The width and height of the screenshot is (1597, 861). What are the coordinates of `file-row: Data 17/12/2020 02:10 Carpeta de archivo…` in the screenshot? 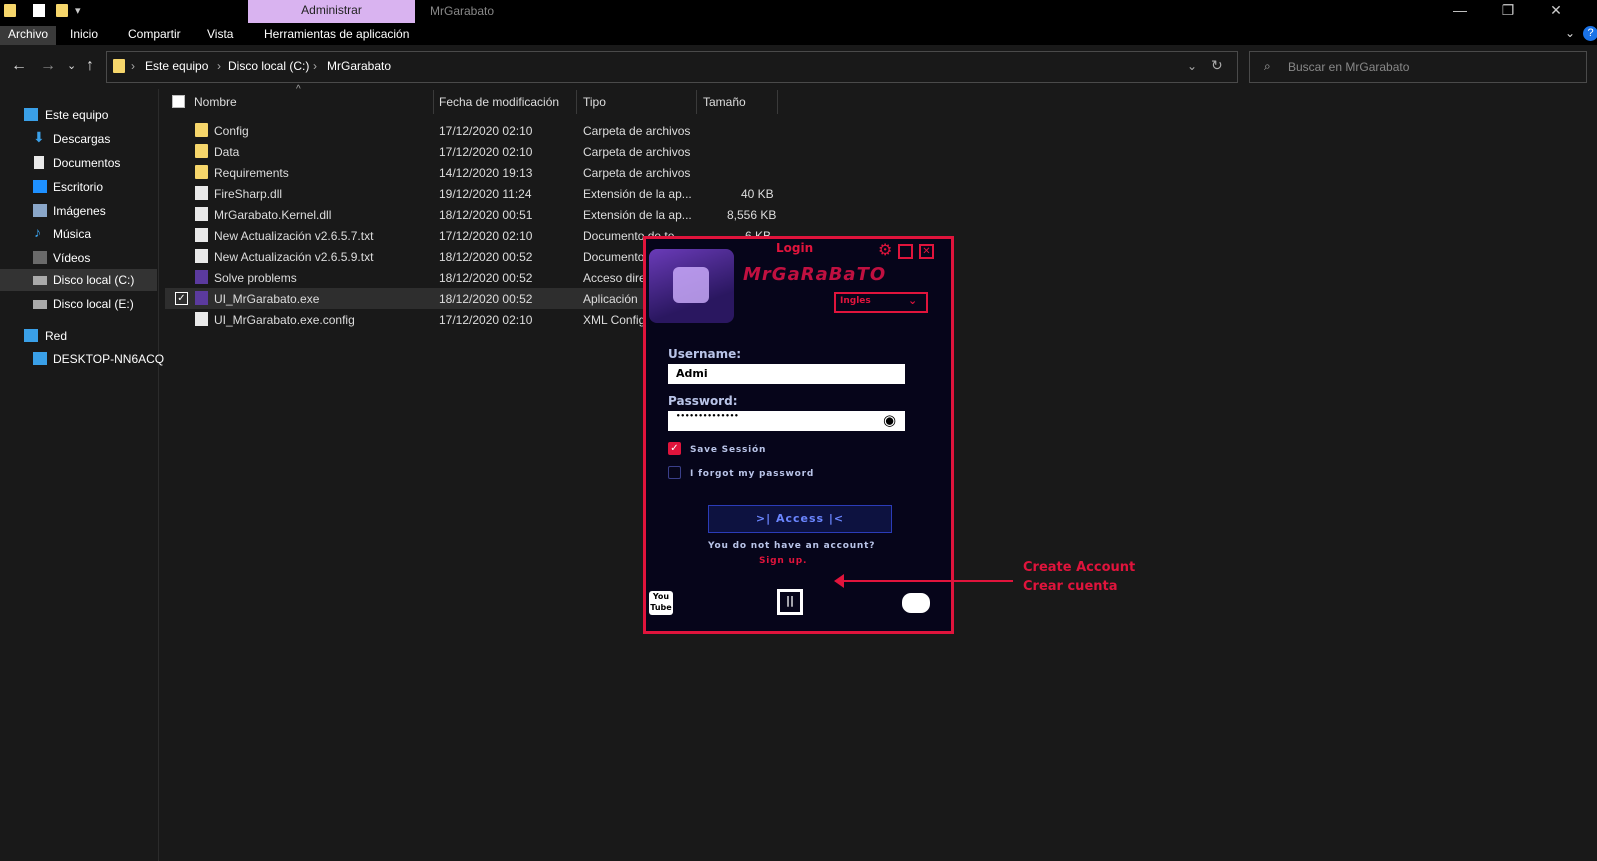 It's located at (475, 151).